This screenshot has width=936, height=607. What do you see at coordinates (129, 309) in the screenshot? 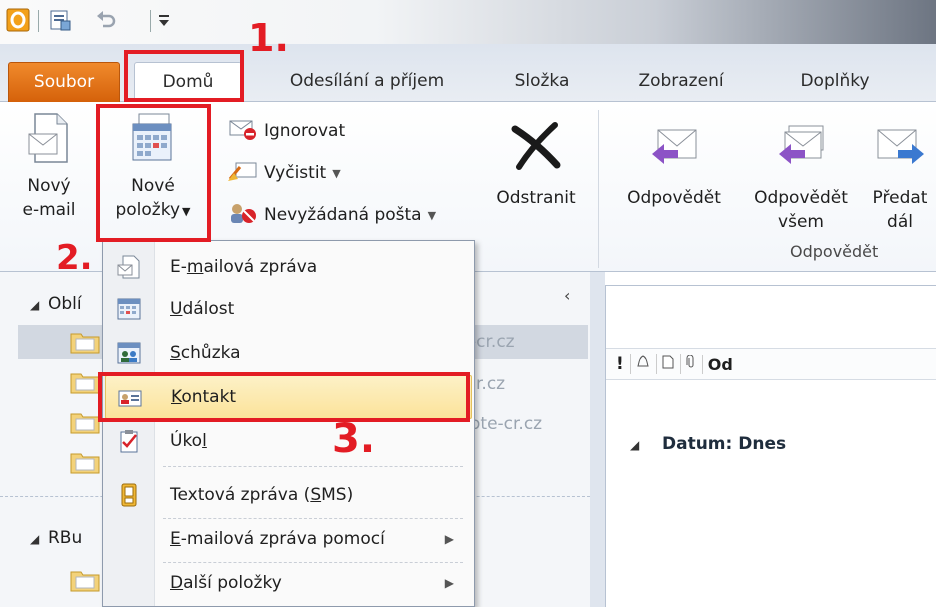
I see `calendar-event-icon` at bounding box center [129, 309].